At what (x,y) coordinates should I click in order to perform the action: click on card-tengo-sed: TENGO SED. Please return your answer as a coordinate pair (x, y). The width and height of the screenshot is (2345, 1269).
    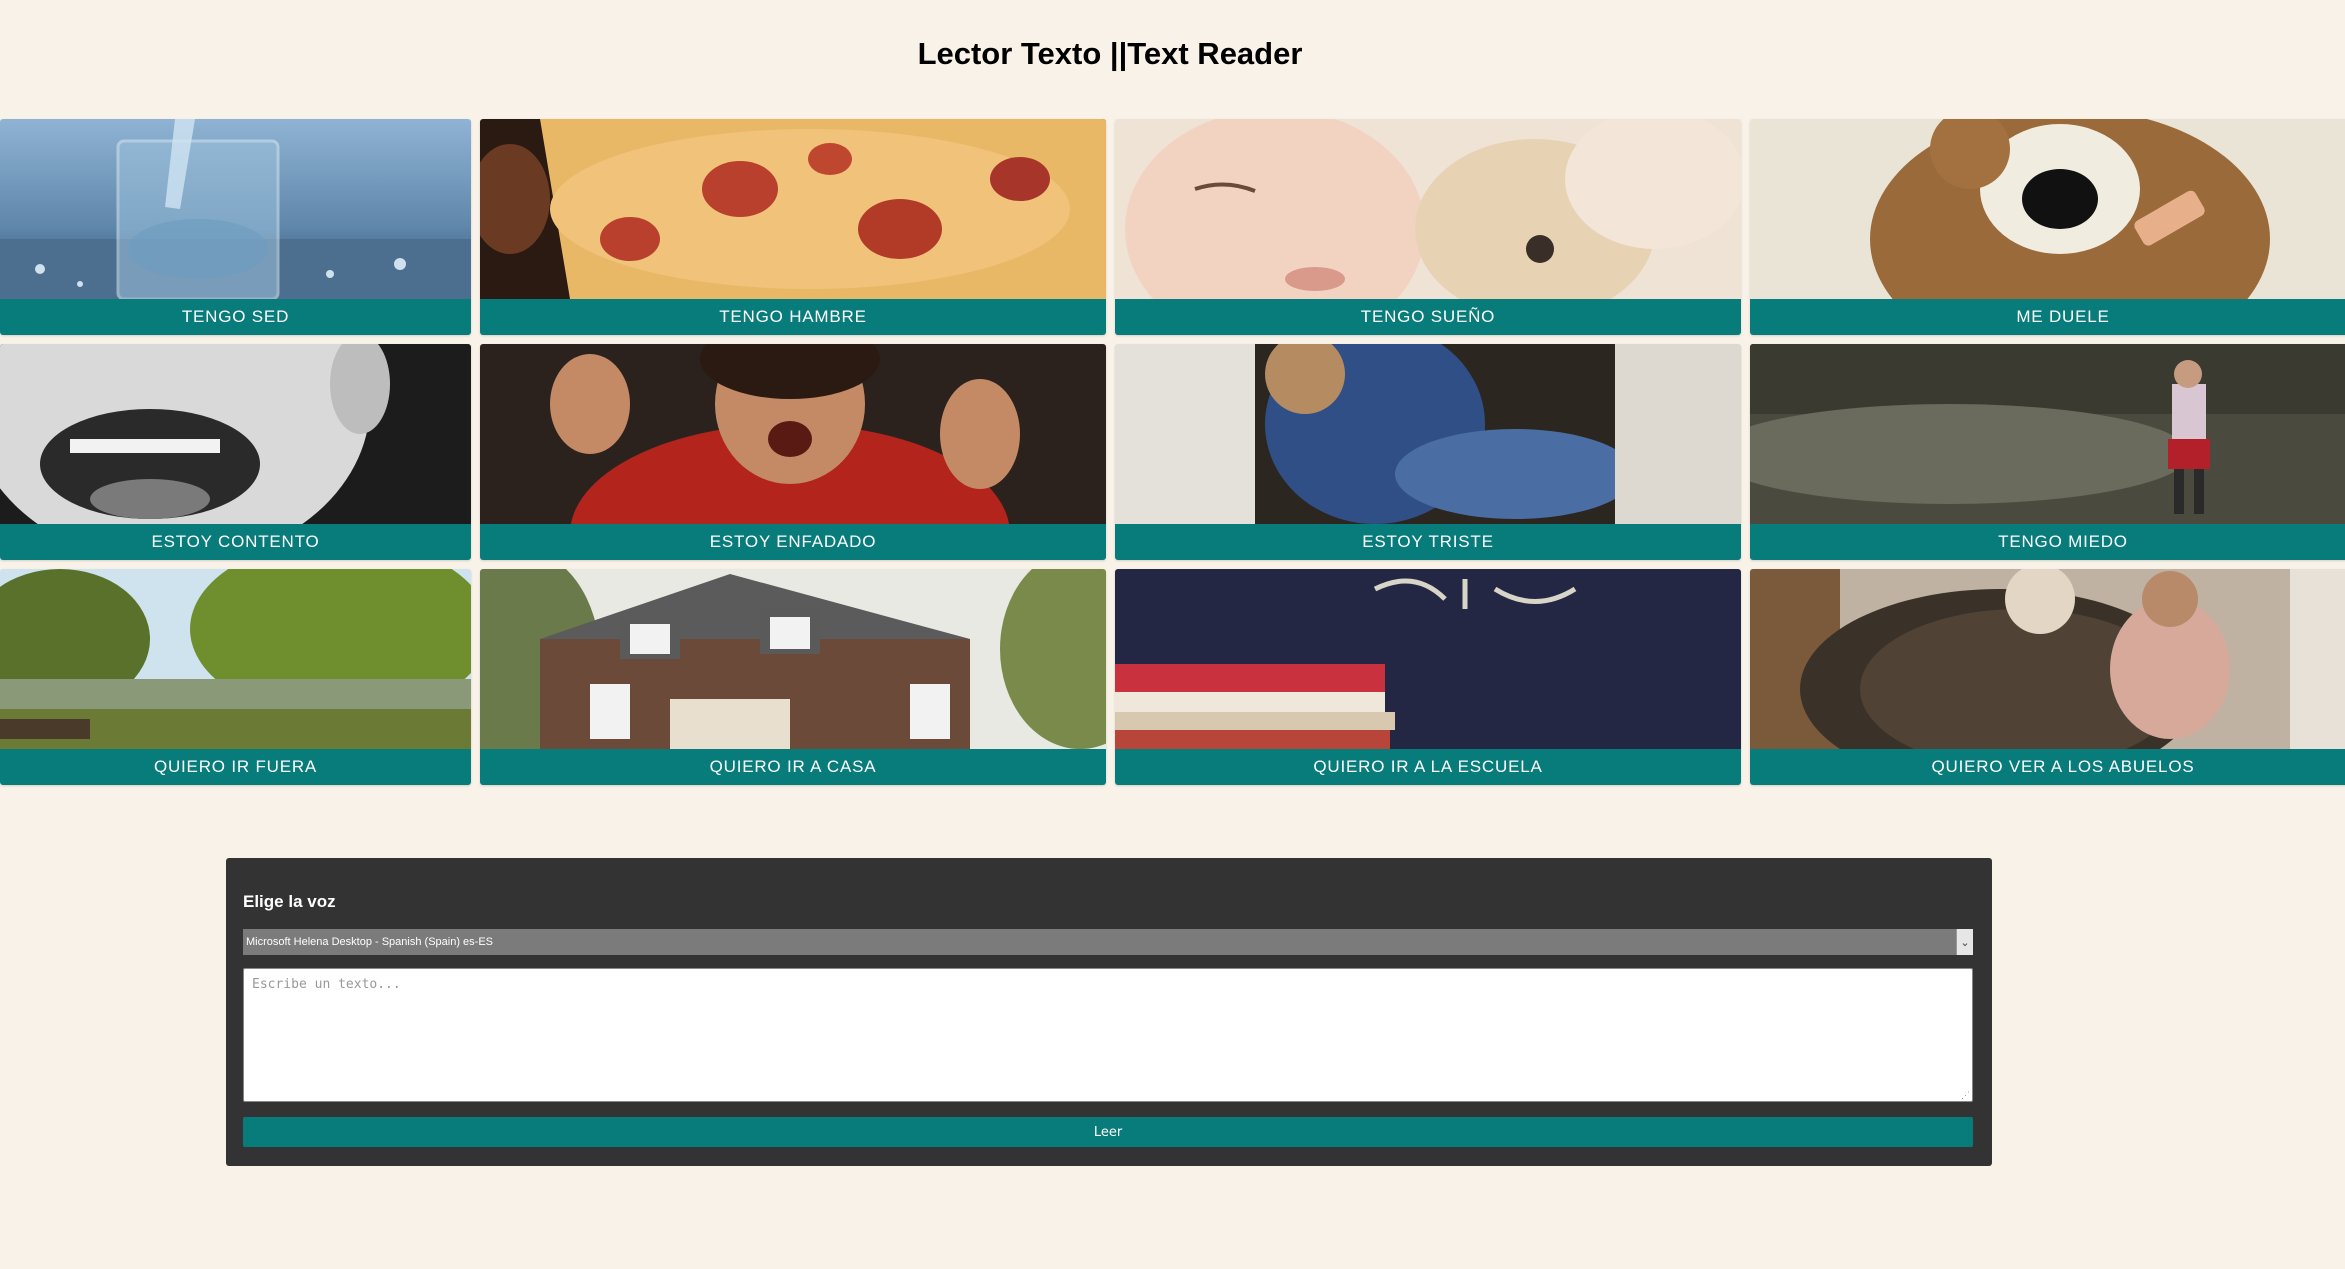
    Looking at the image, I should click on (235, 227).